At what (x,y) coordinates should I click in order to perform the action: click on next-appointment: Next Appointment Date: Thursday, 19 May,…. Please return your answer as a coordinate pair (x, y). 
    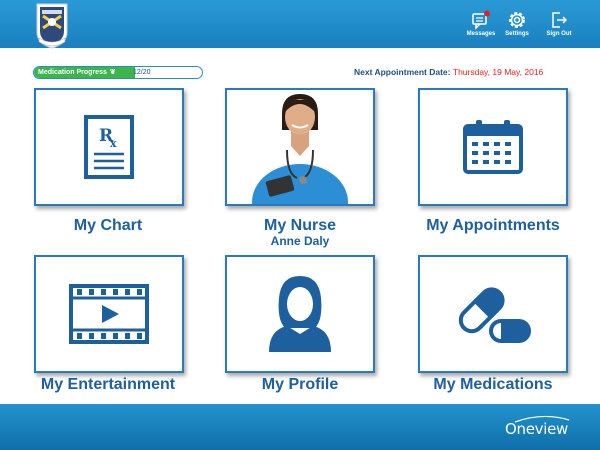
    Looking at the image, I should click on (448, 72).